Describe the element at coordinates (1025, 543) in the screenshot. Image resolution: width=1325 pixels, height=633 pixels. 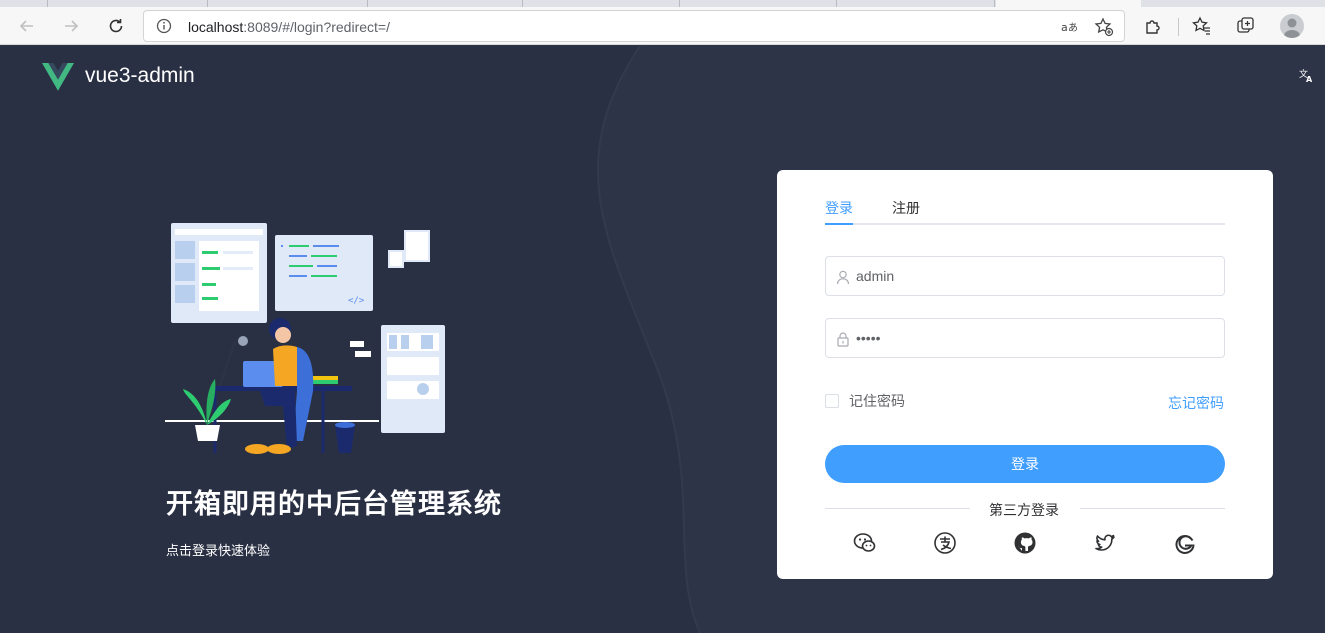
I see `github-icon` at that location.